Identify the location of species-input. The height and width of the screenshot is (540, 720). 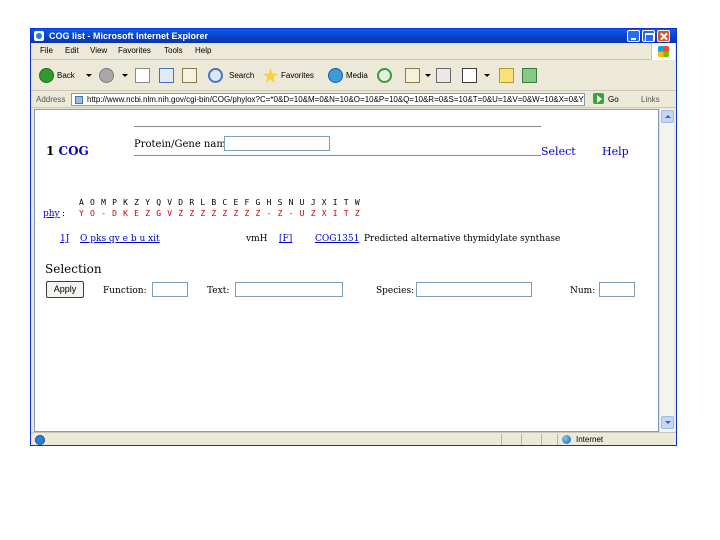
(474, 289).